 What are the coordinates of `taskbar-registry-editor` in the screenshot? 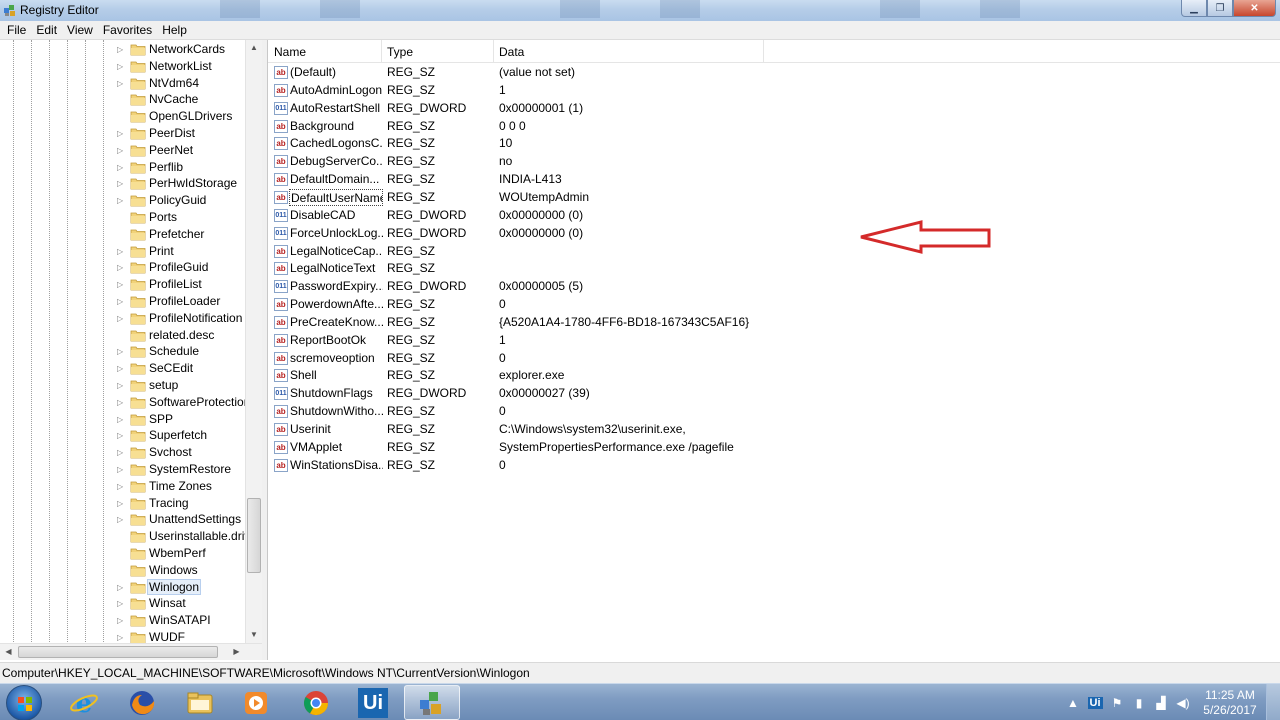 It's located at (432, 702).